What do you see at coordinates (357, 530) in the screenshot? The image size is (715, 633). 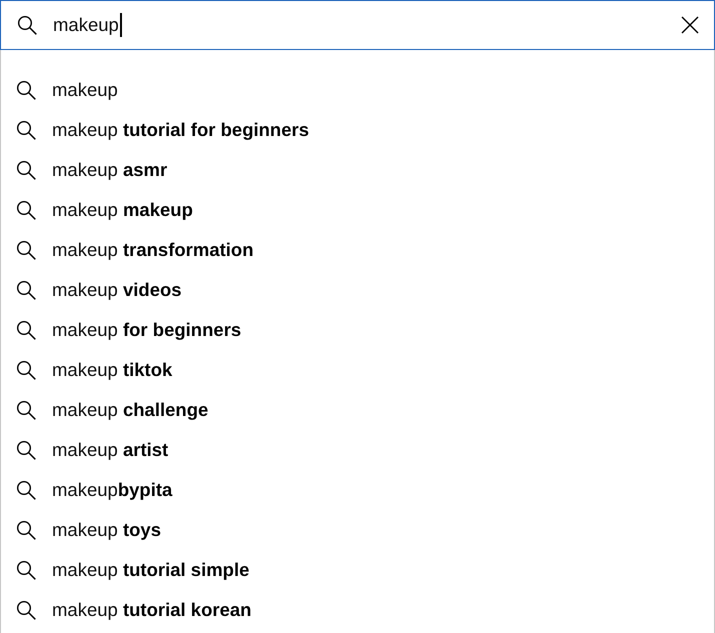 I see `suggestion-item: makeup toys` at bounding box center [357, 530].